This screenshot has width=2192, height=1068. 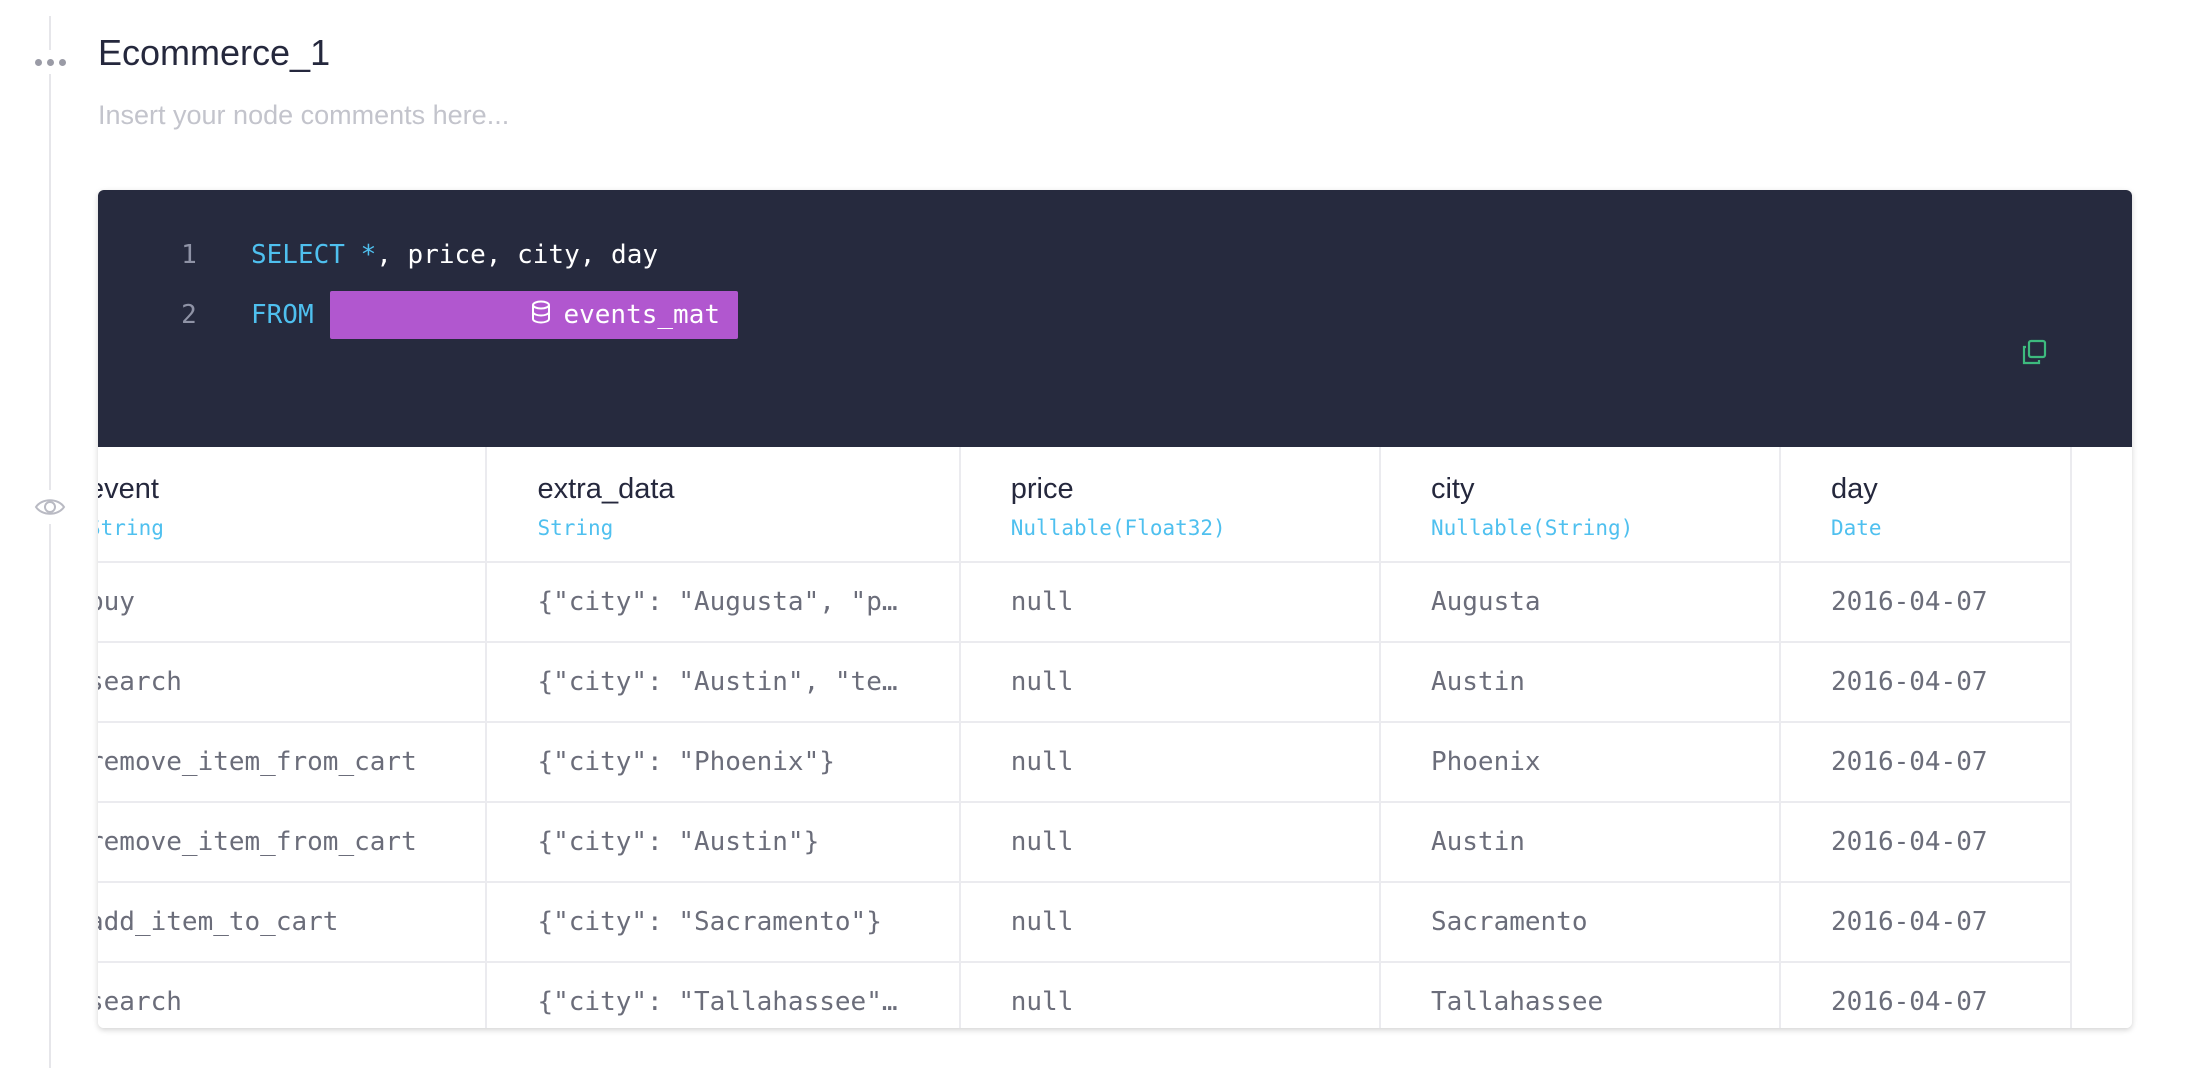 What do you see at coordinates (50, 507) in the screenshot?
I see `eye-icon` at bounding box center [50, 507].